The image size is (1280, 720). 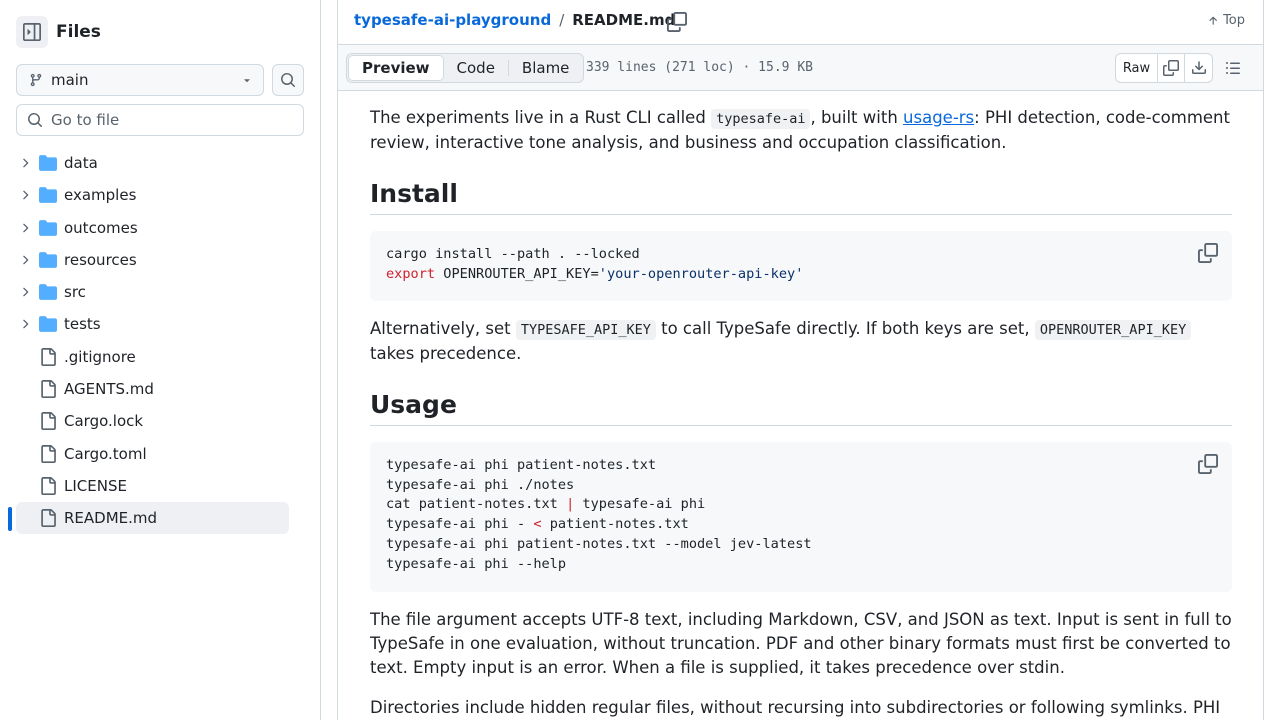 I want to click on tree-item-label: examples, so click(x=100, y=195).